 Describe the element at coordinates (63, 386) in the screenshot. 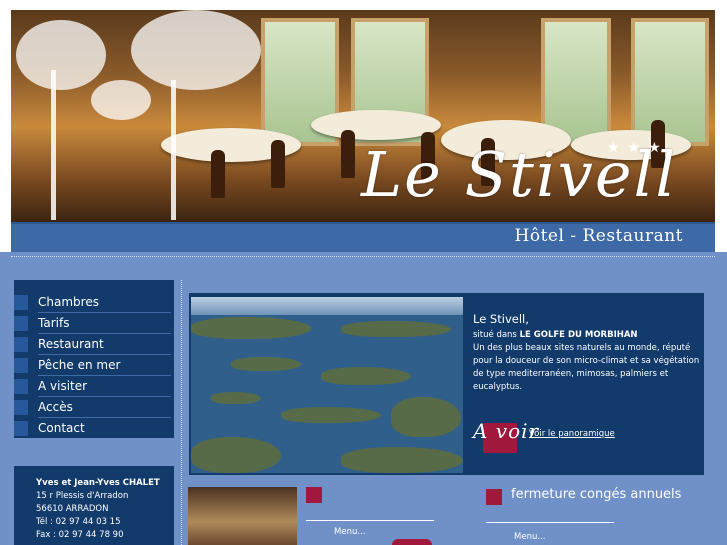

I see `menu-item-label: A visiter` at that location.